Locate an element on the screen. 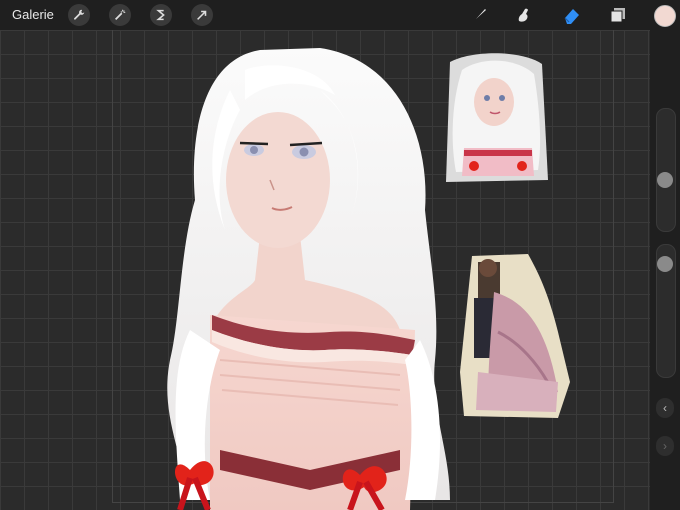 The height and width of the screenshot is (510, 680). layers-icon is located at coordinates (618, 15).